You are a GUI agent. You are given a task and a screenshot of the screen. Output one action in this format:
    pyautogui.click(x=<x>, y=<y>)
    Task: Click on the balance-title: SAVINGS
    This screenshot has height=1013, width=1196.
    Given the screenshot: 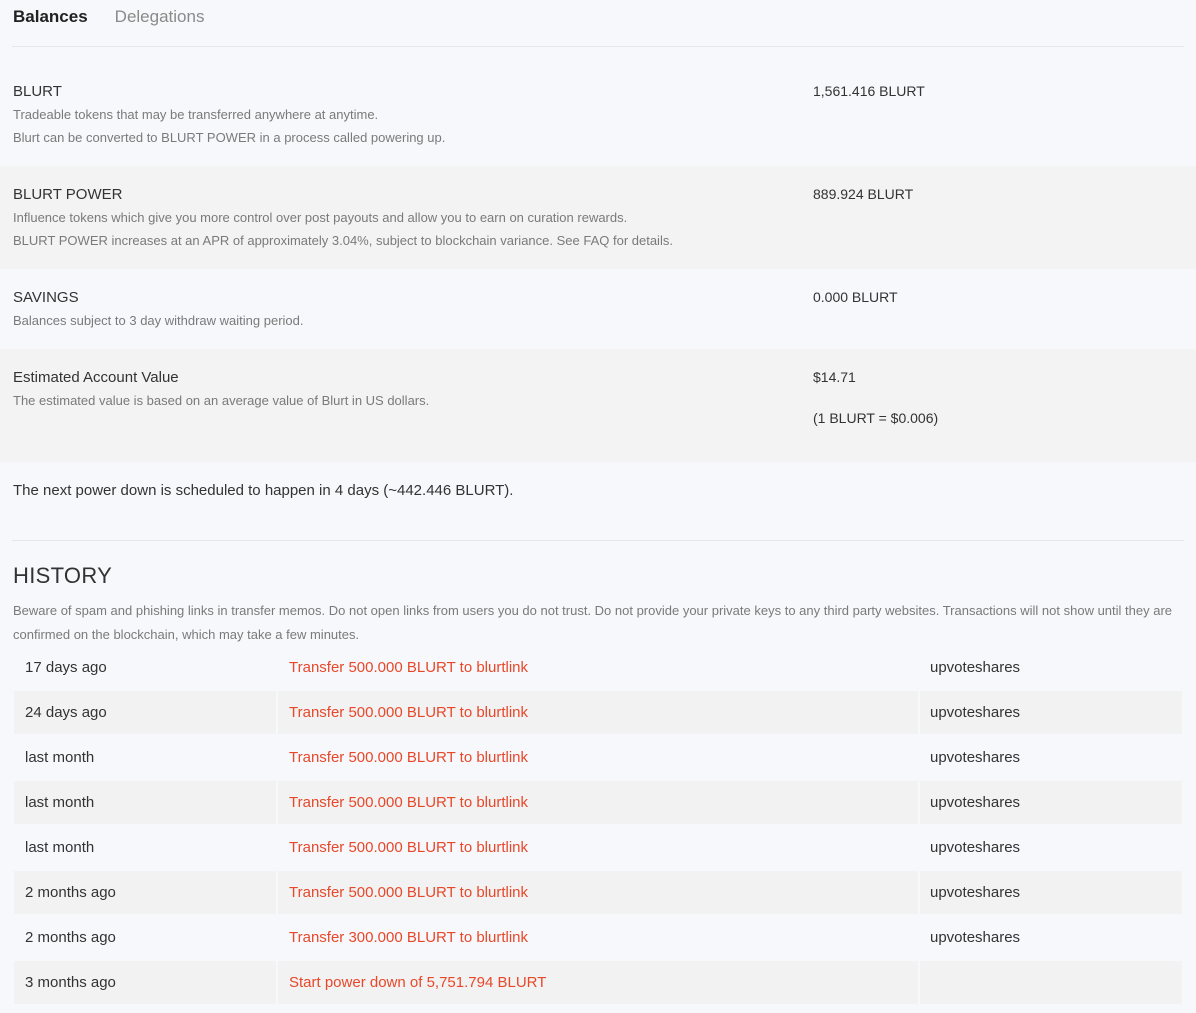 What is the action you would take?
    pyautogui.click(x=46, y=297)
    